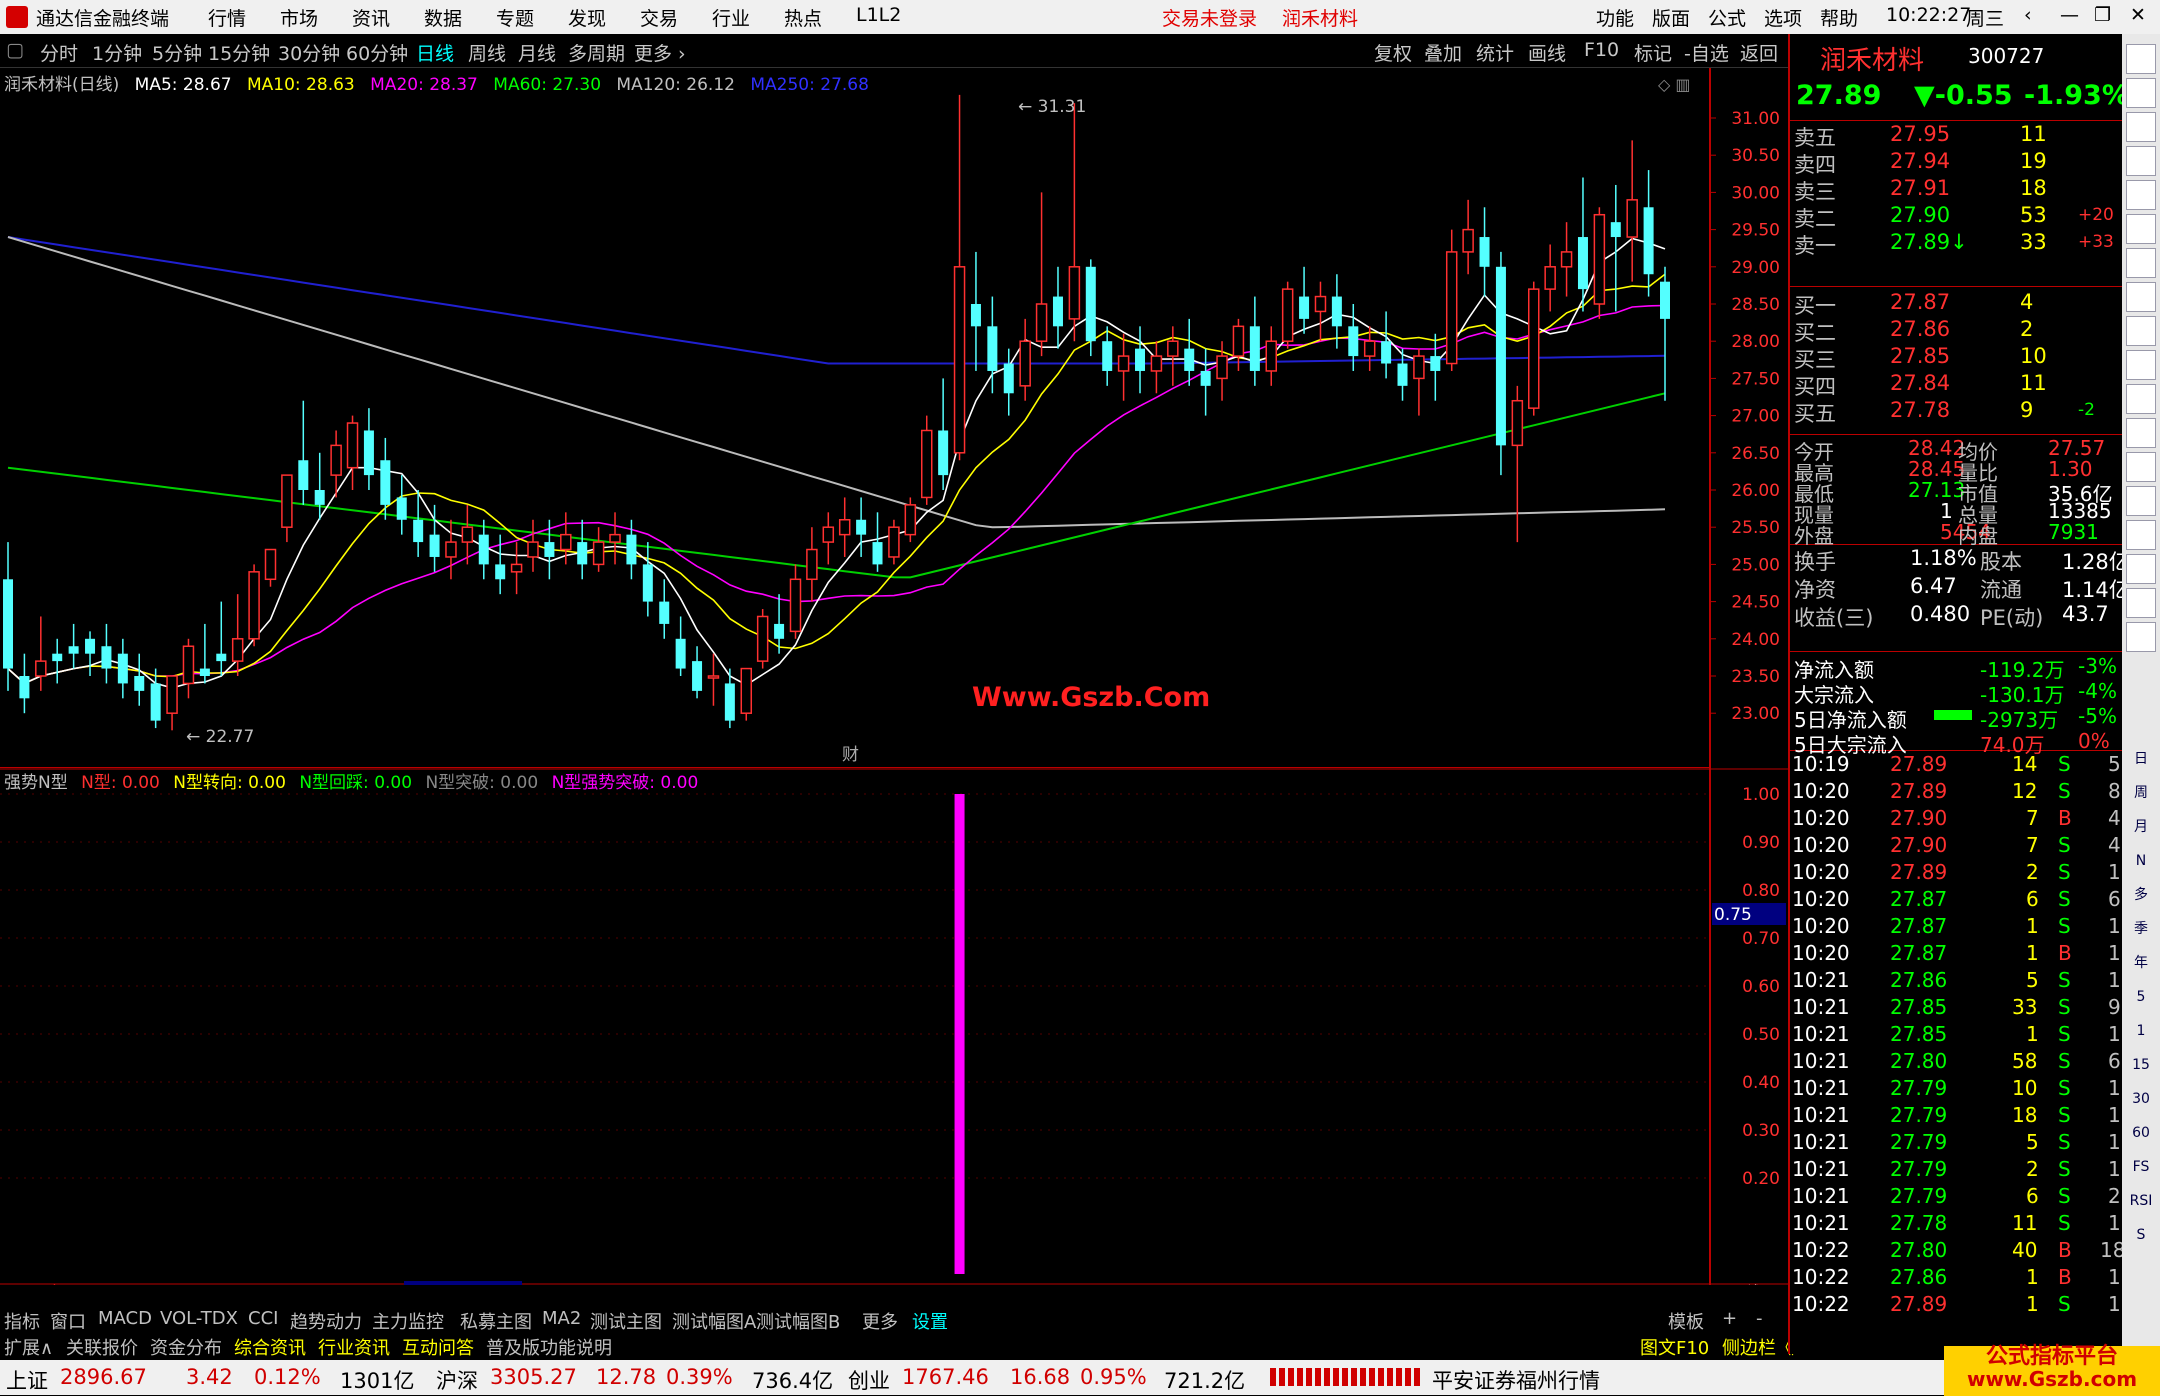 The image size is (2160, 1396). Describe the element at coordinates (2141, 759) in the screenshot. I see `period-shortcut: 日` at that location.